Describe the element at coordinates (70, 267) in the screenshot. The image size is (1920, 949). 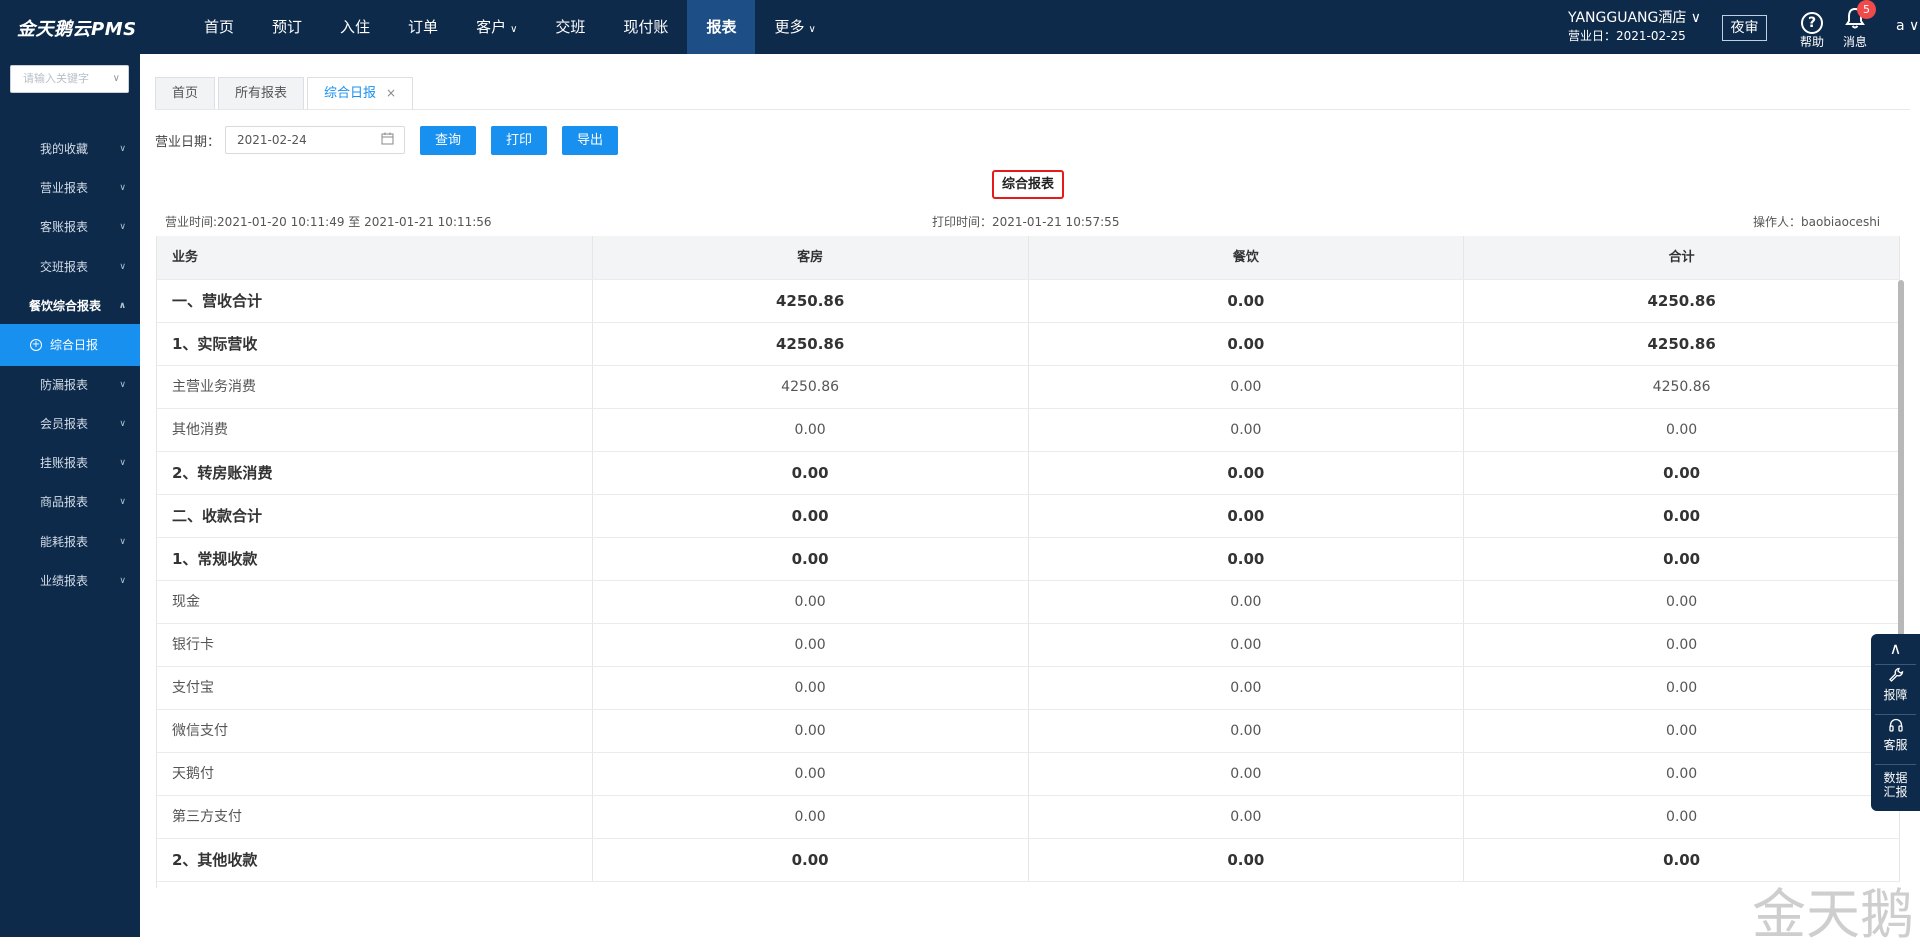
I see `sidebar-item-3: 交班报表 ∨` at that location.